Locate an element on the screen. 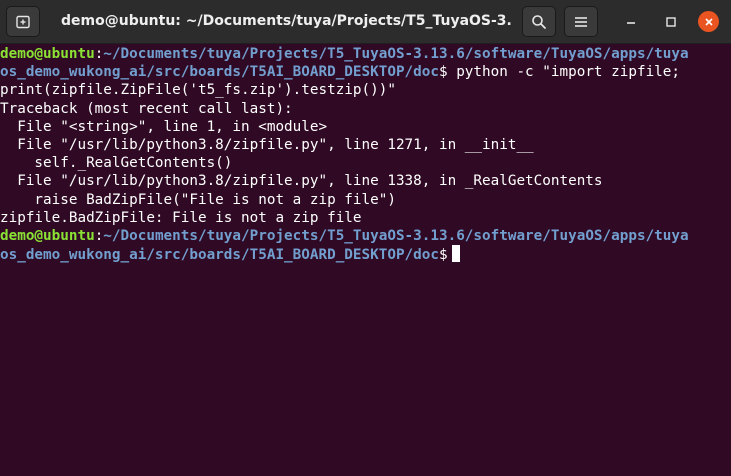 The image size is (731, 476). search-button is located at coordinates (539, 21).